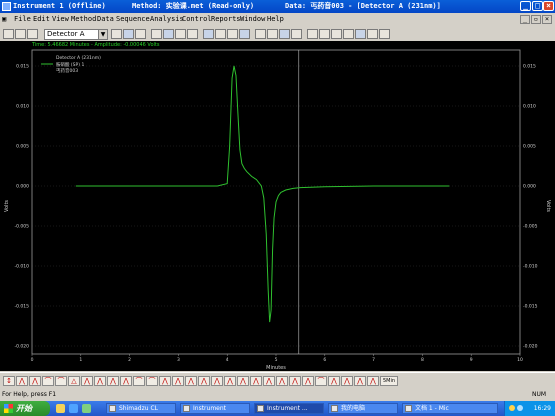  What do you see at coordinates (6, 6) in the screenshot?
I see `app-icon` at bounding box center [6, 6].